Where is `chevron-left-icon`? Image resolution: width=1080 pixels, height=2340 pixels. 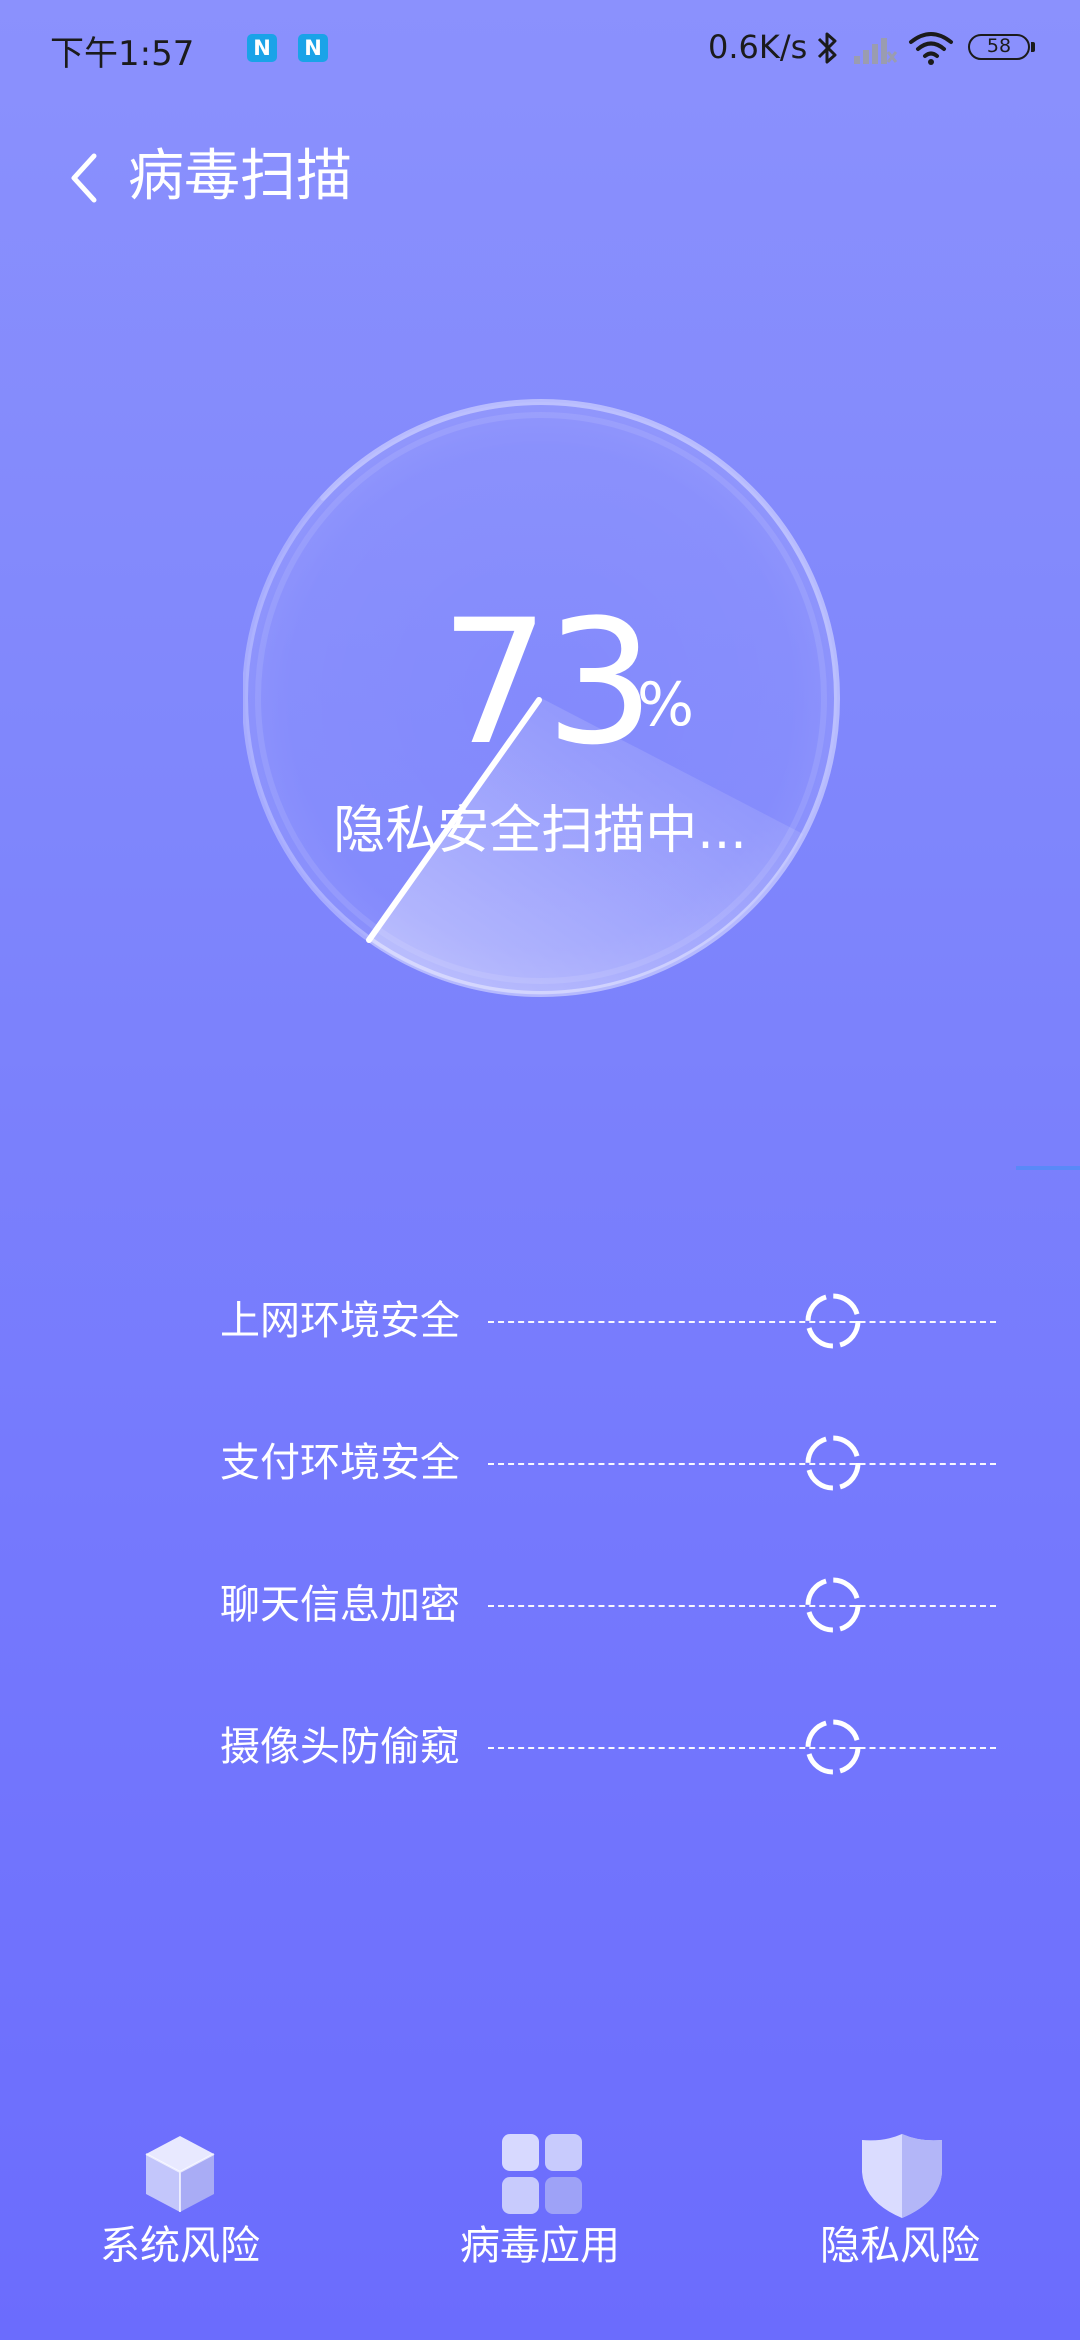
chevron-left-icon is located at coordinates (84, 178).